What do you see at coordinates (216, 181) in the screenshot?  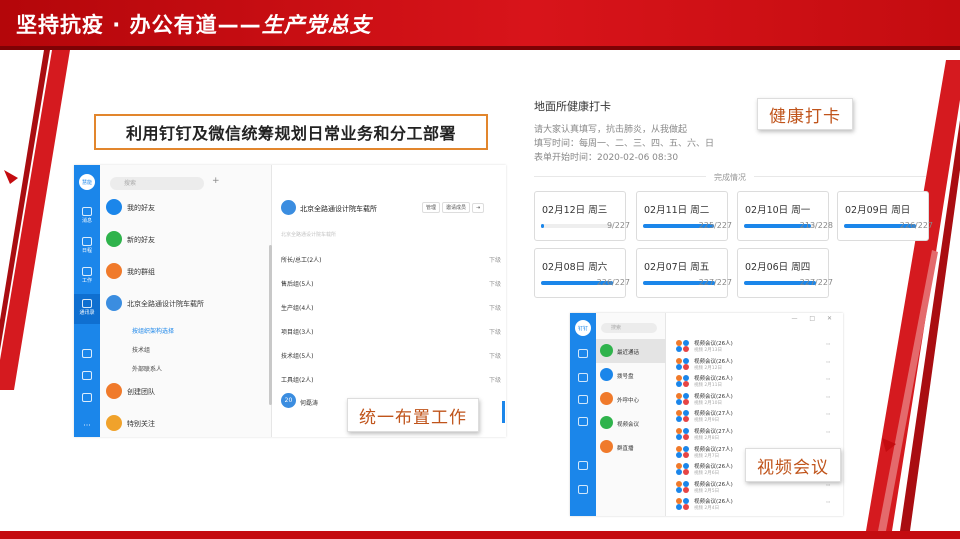 I see `add-icon: +` at bounding box center [216, 181].